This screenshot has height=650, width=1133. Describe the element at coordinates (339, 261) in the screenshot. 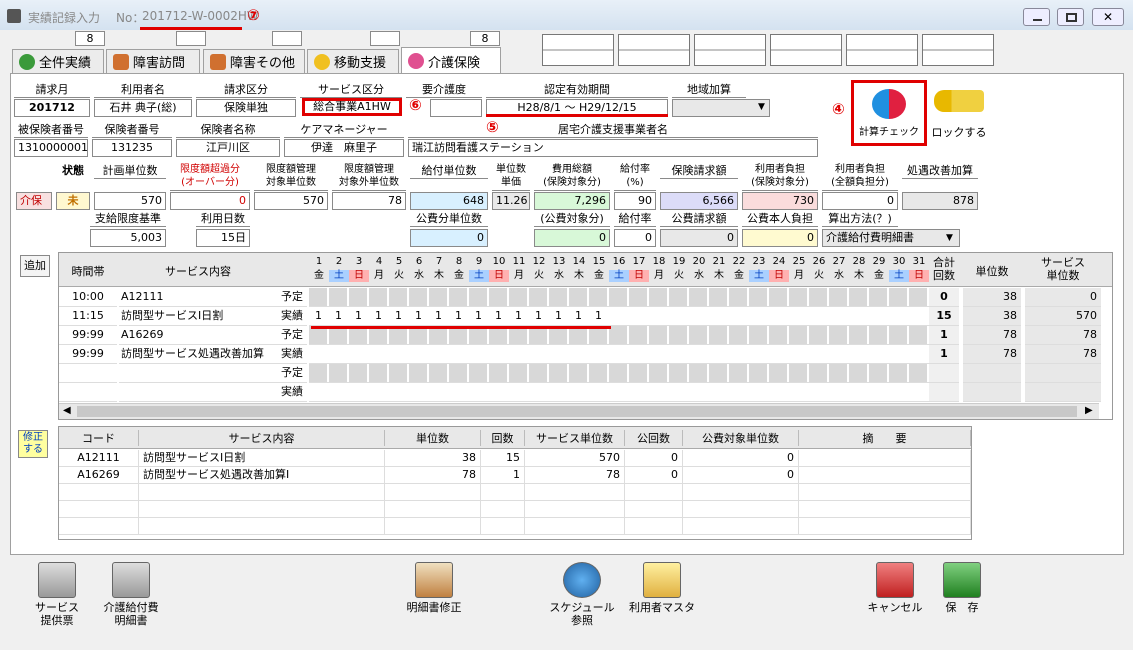

I see `day-number: 2` at that location.